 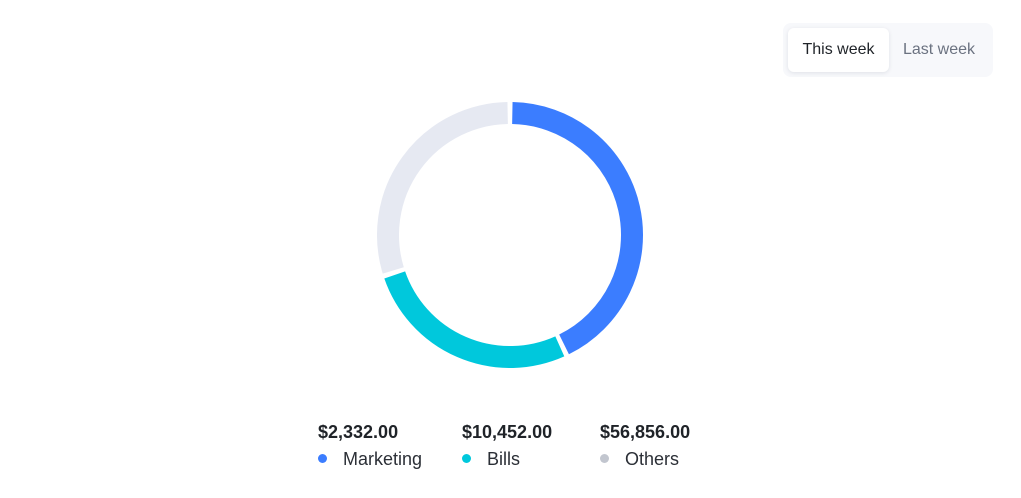 What do you see at coordinates (383, 459) in the screenshot?
I see `legend-label-marketing: Marketing` at bounding box center [383, 459].